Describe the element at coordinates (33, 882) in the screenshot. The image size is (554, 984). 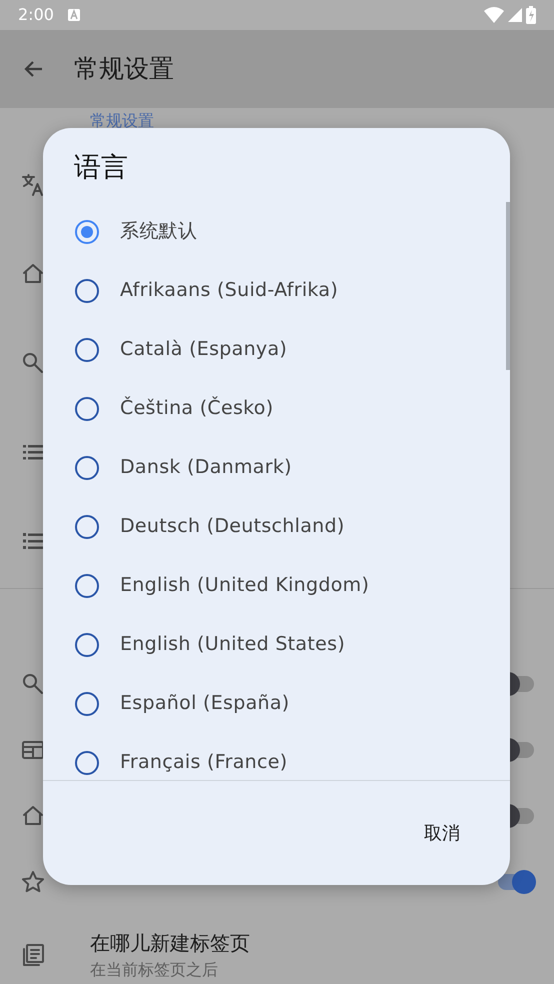
I see `star-icon` at that location.